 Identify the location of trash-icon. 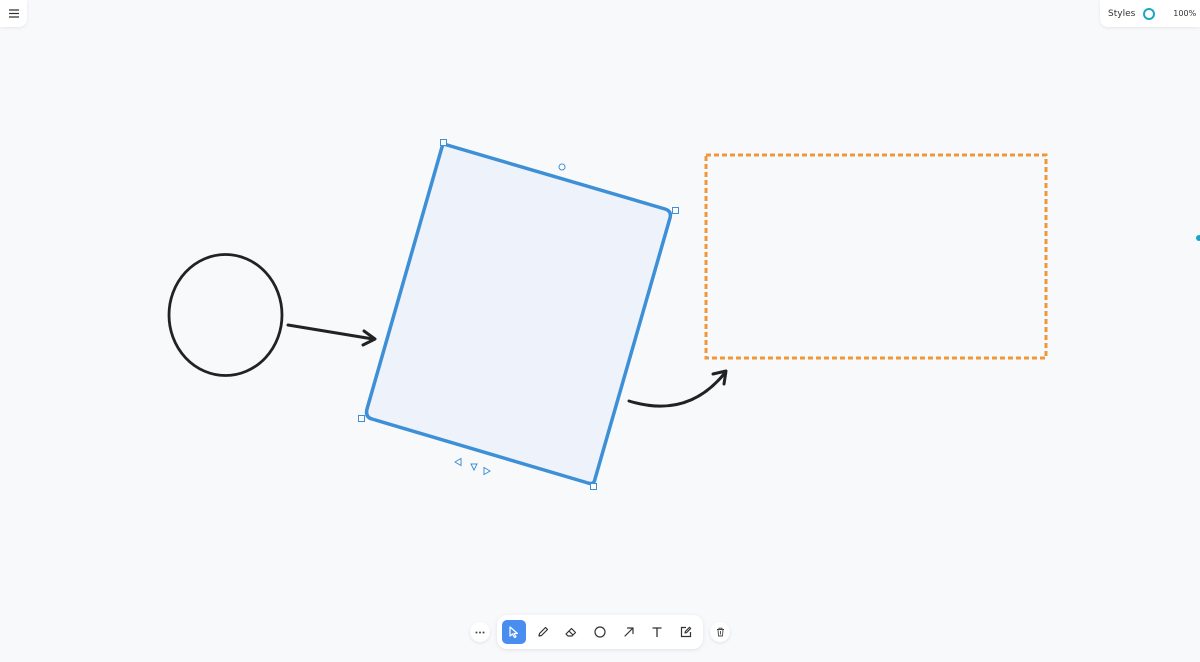
(720, 632).